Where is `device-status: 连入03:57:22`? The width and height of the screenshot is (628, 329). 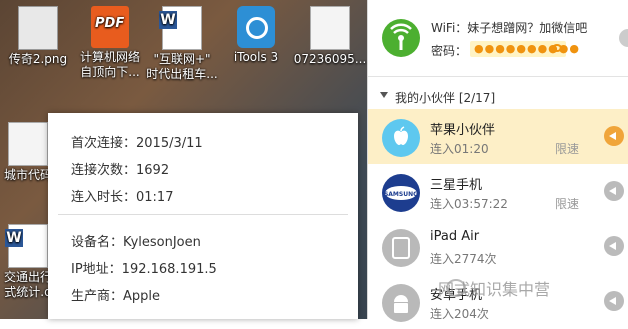
device-status: 连入03:57:22 is located at coordinates (469, 204).